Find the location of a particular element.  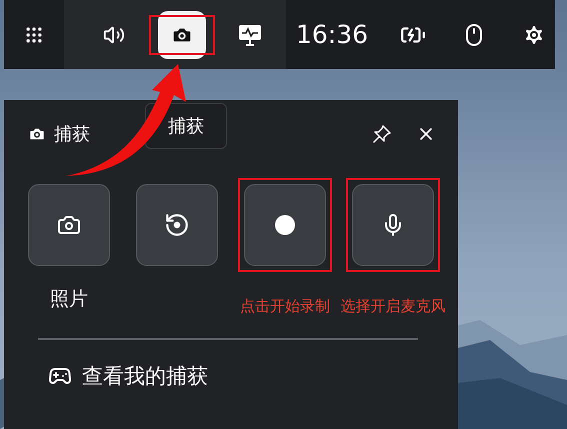

pin-icon is located at coordinates (382, 134).